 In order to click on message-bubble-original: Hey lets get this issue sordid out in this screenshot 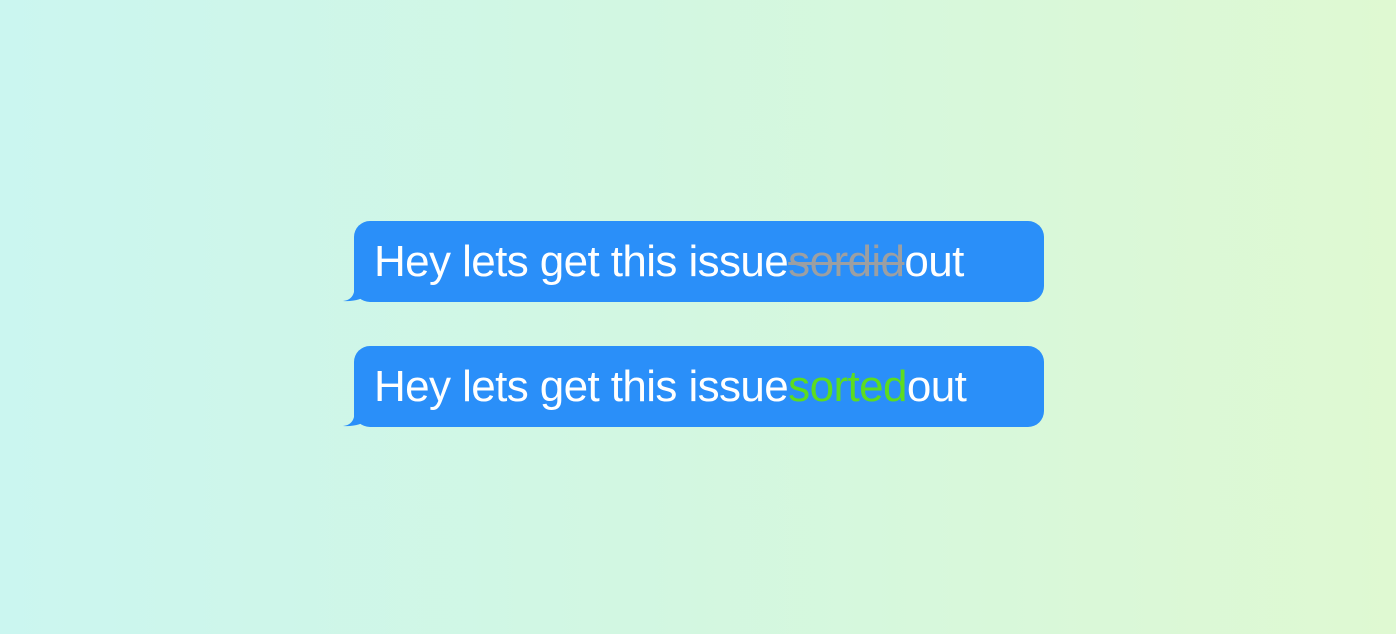, I will do `click(693, 261)`.